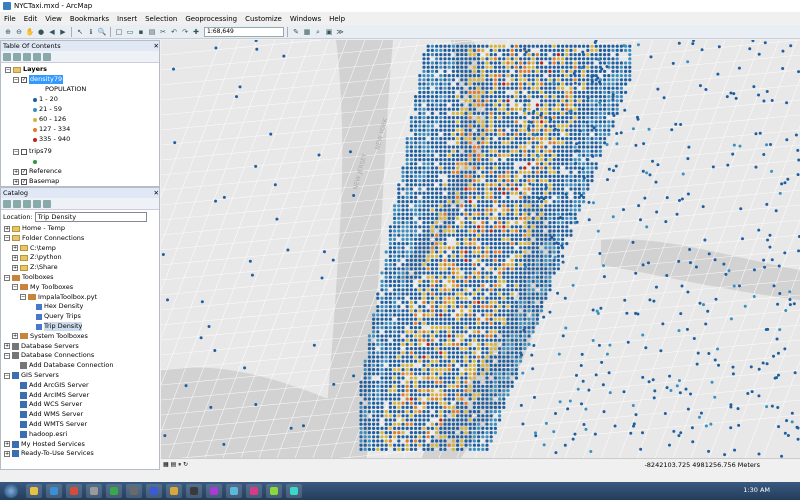  What do you see at coordinates (63, 32) in the screenshot?
I see `forward-icon: ▶` at bounding box center [63, 32].